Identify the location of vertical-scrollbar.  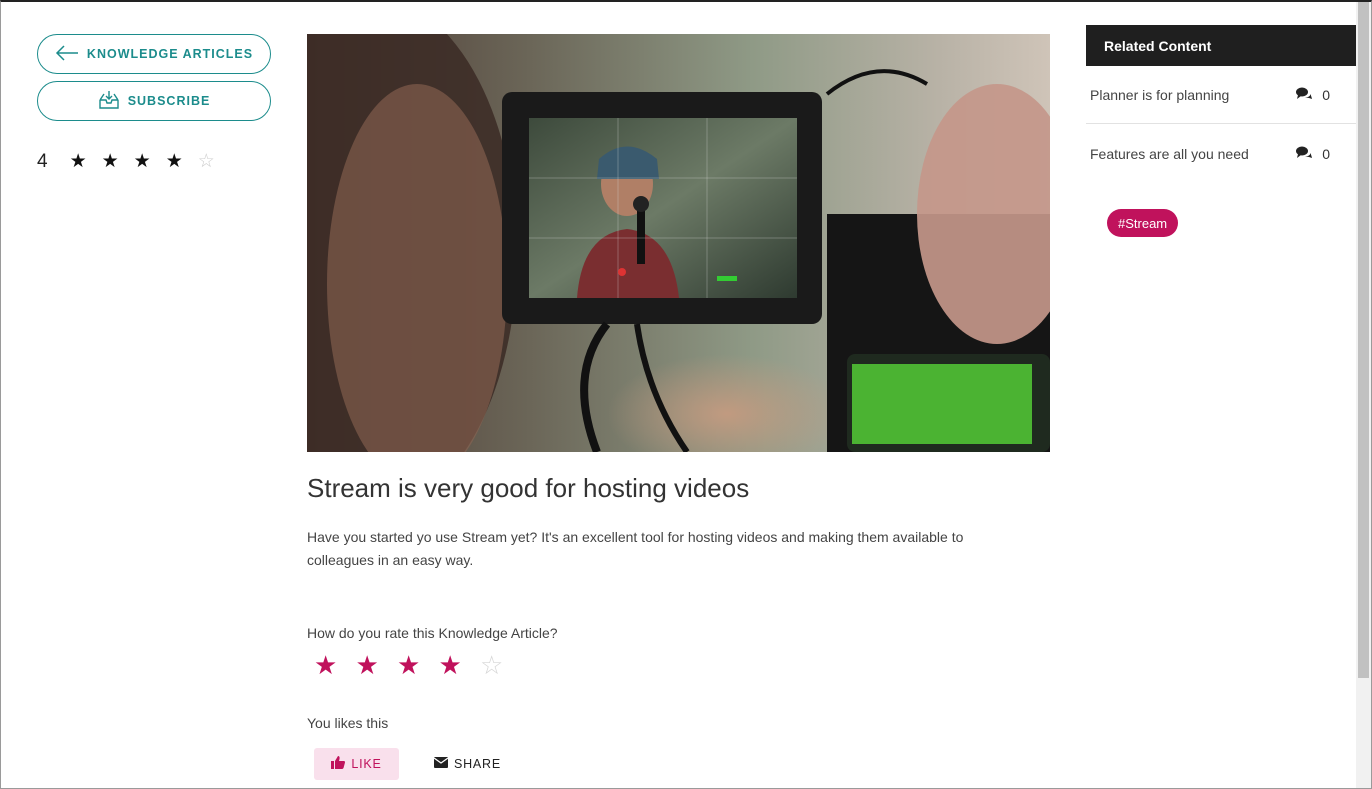
(1363, 395).